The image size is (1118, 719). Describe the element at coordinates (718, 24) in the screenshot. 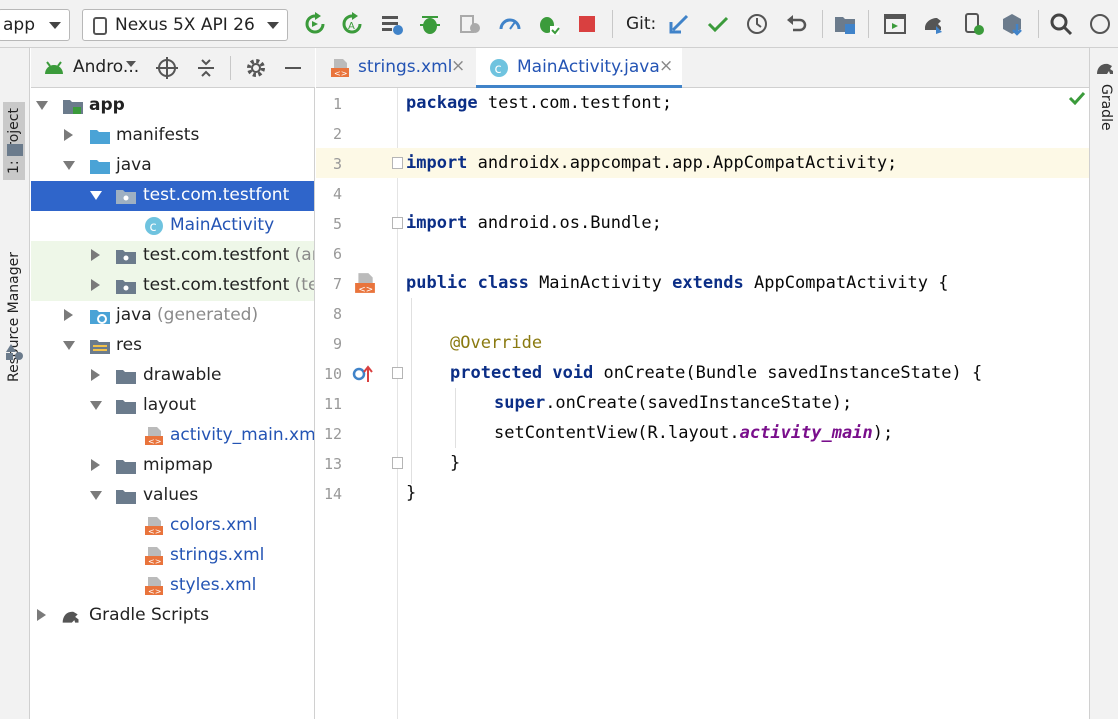

I see `git-commit-icon` at that location.